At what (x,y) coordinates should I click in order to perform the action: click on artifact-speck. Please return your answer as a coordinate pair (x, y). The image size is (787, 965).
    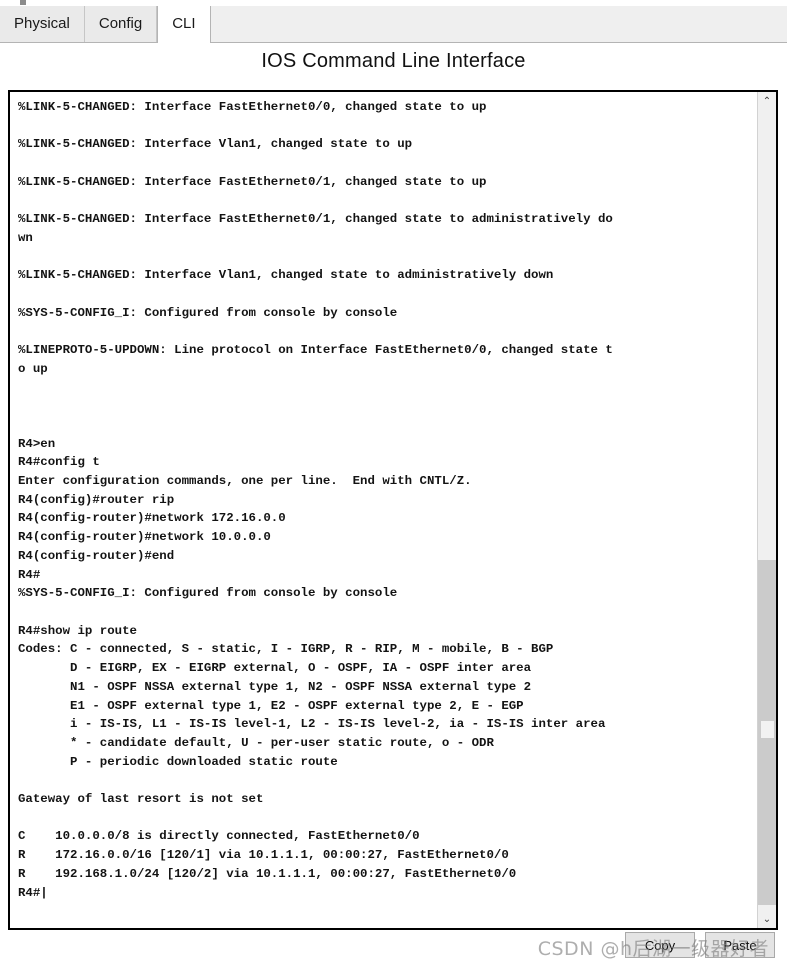
    Looking at the image, I should click on (23, 2).